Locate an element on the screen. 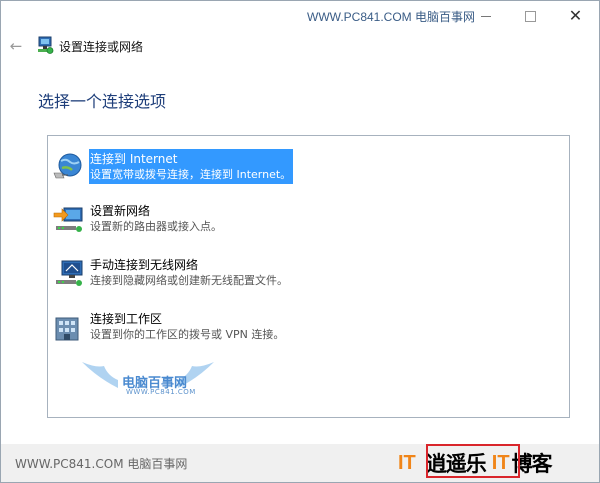  site-logo-watermark: 电脑百事网 WWW.PC841.COM is located at coordinates (148, 382).